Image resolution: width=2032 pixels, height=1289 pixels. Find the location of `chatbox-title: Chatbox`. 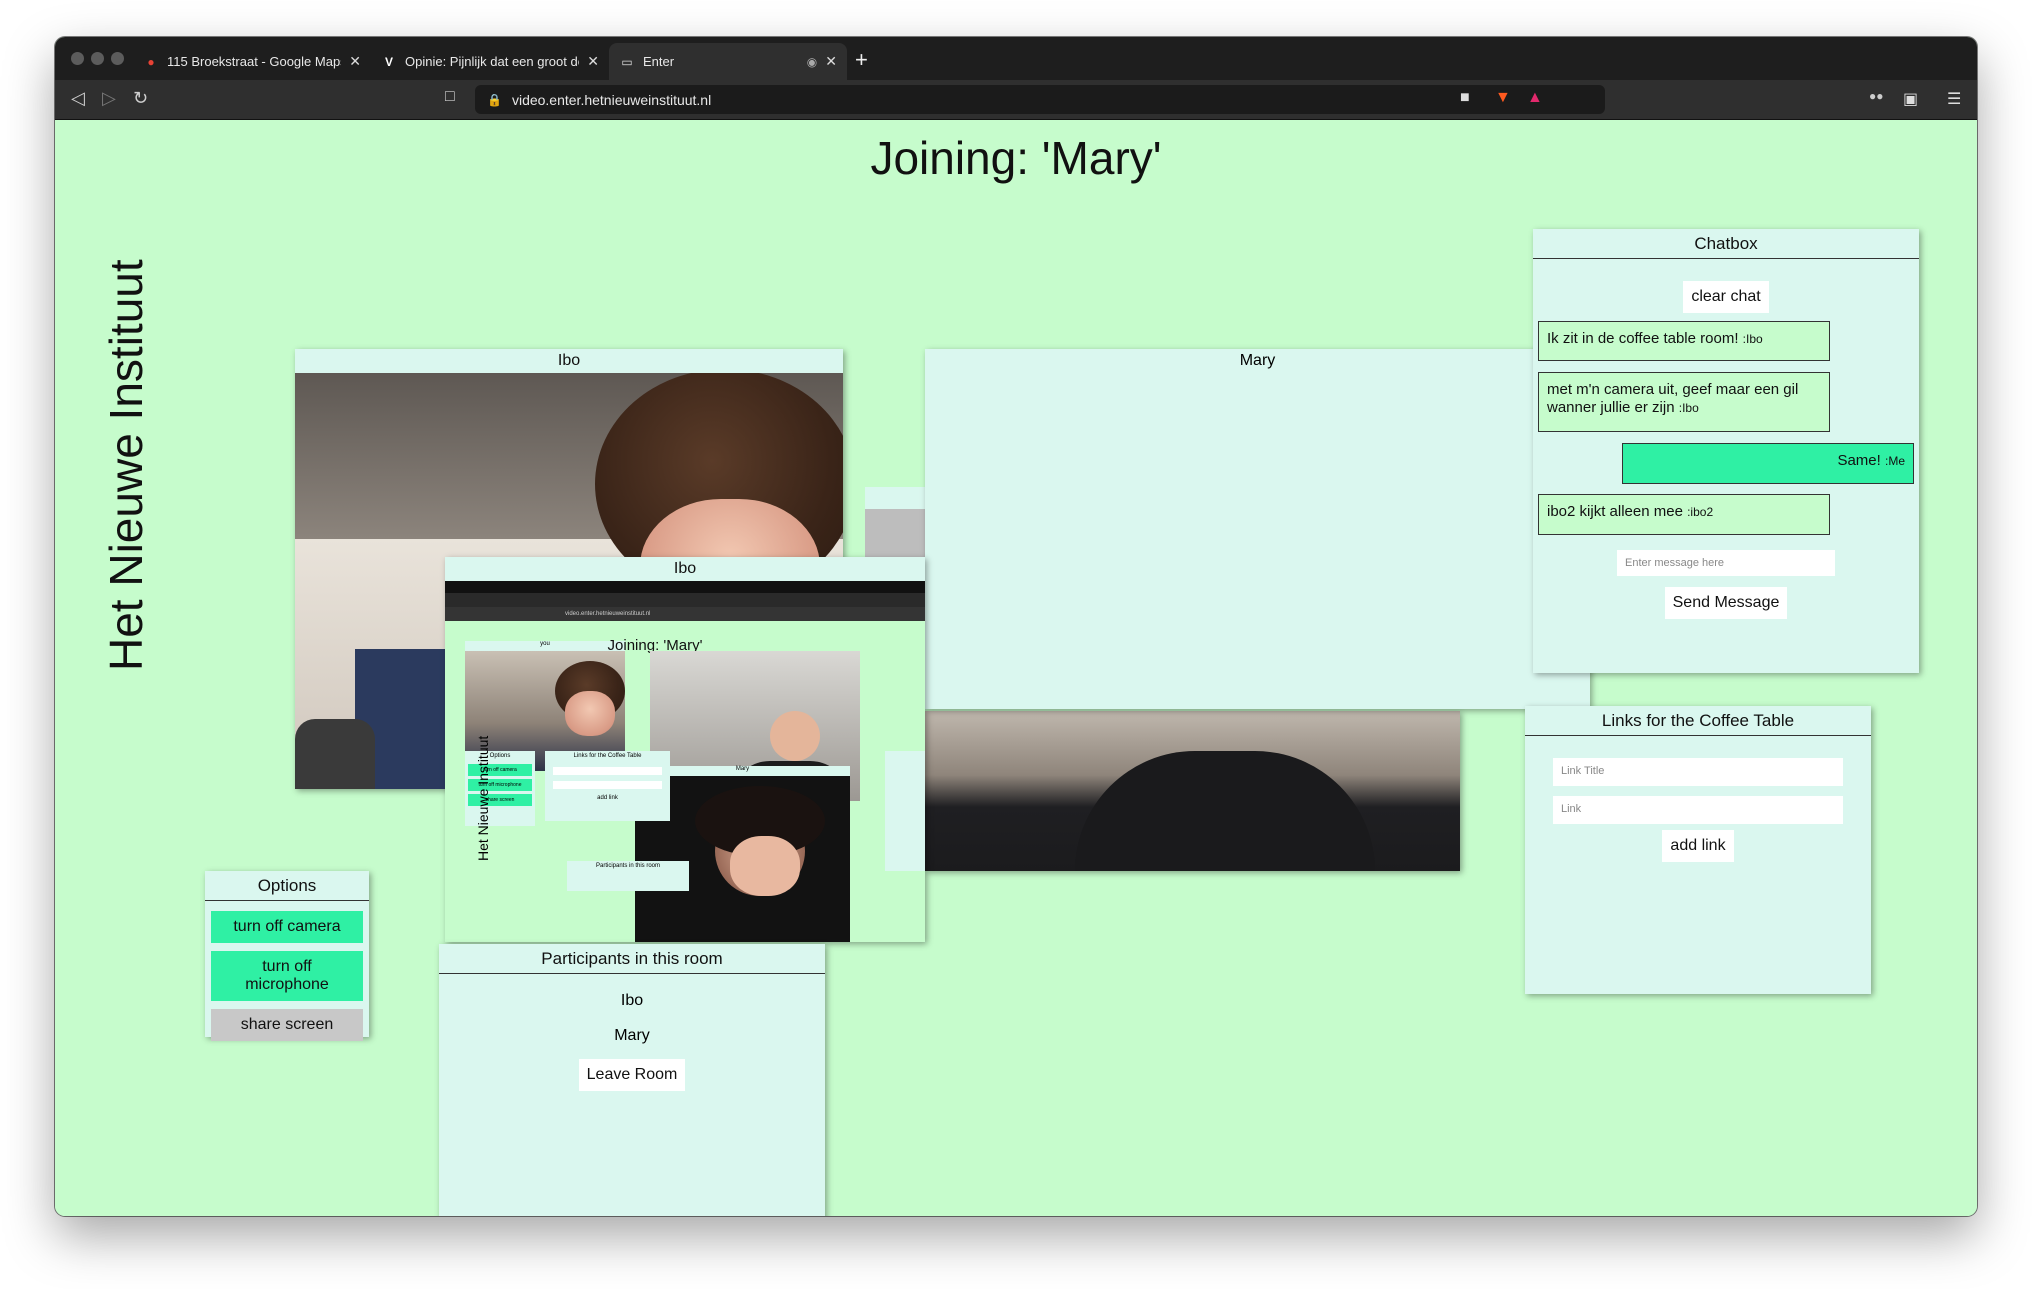

chatbox-title: Chatbox is located at coordinates (1726, 244).